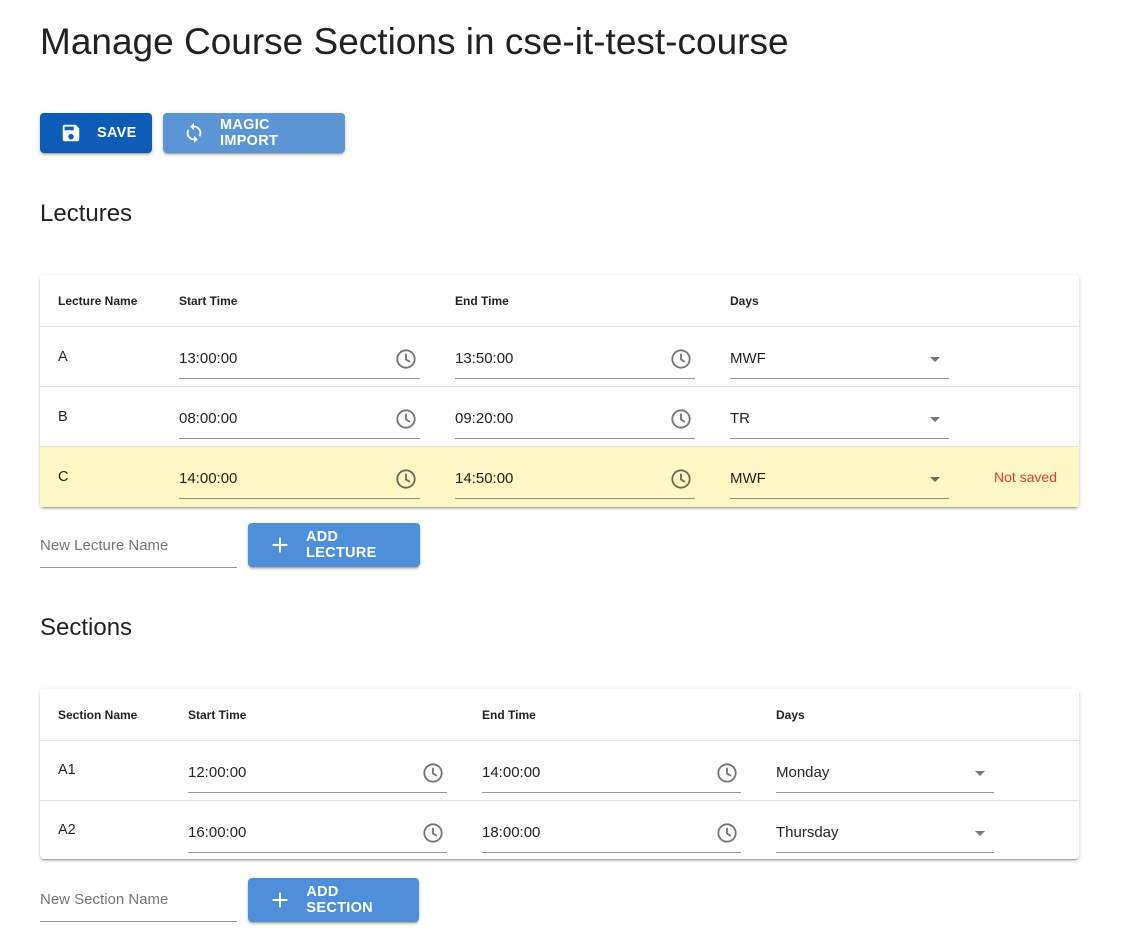 This screenshot has width=1125, height=943. What do you see at coordinates (559, 301) in the screenshot?
I see `lectures-table-header: Lecture Name Start Time End Time Days` at bounding box center [559, 301].